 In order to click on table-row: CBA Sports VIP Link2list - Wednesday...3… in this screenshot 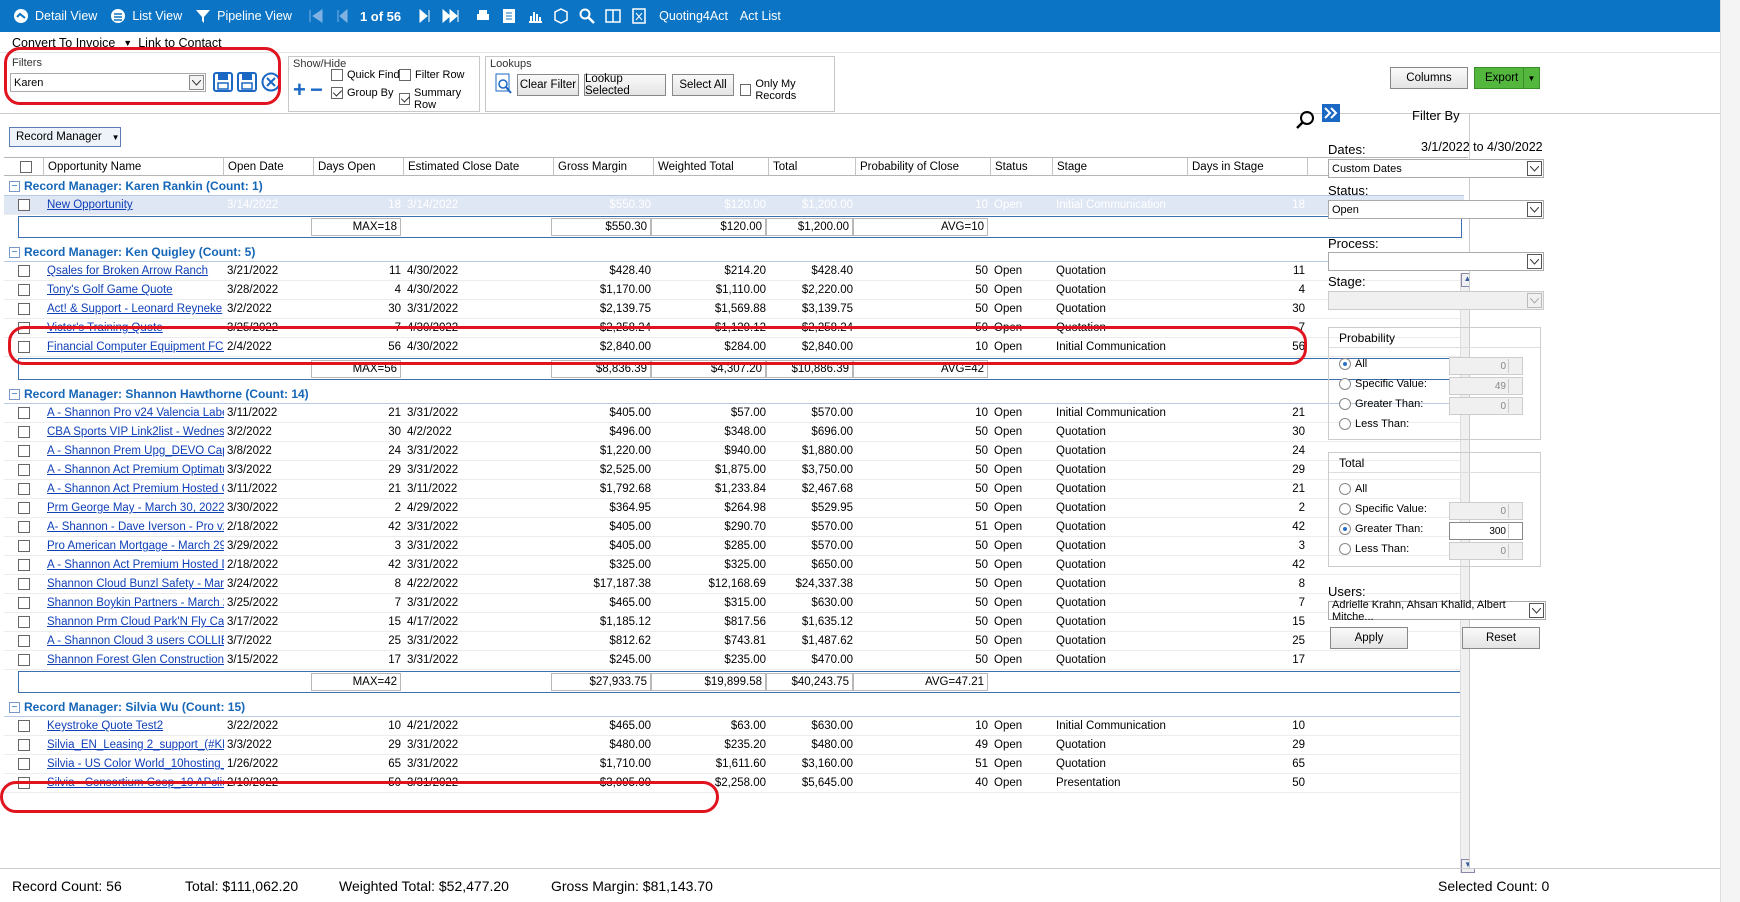, I will do `click(734, 432)`.